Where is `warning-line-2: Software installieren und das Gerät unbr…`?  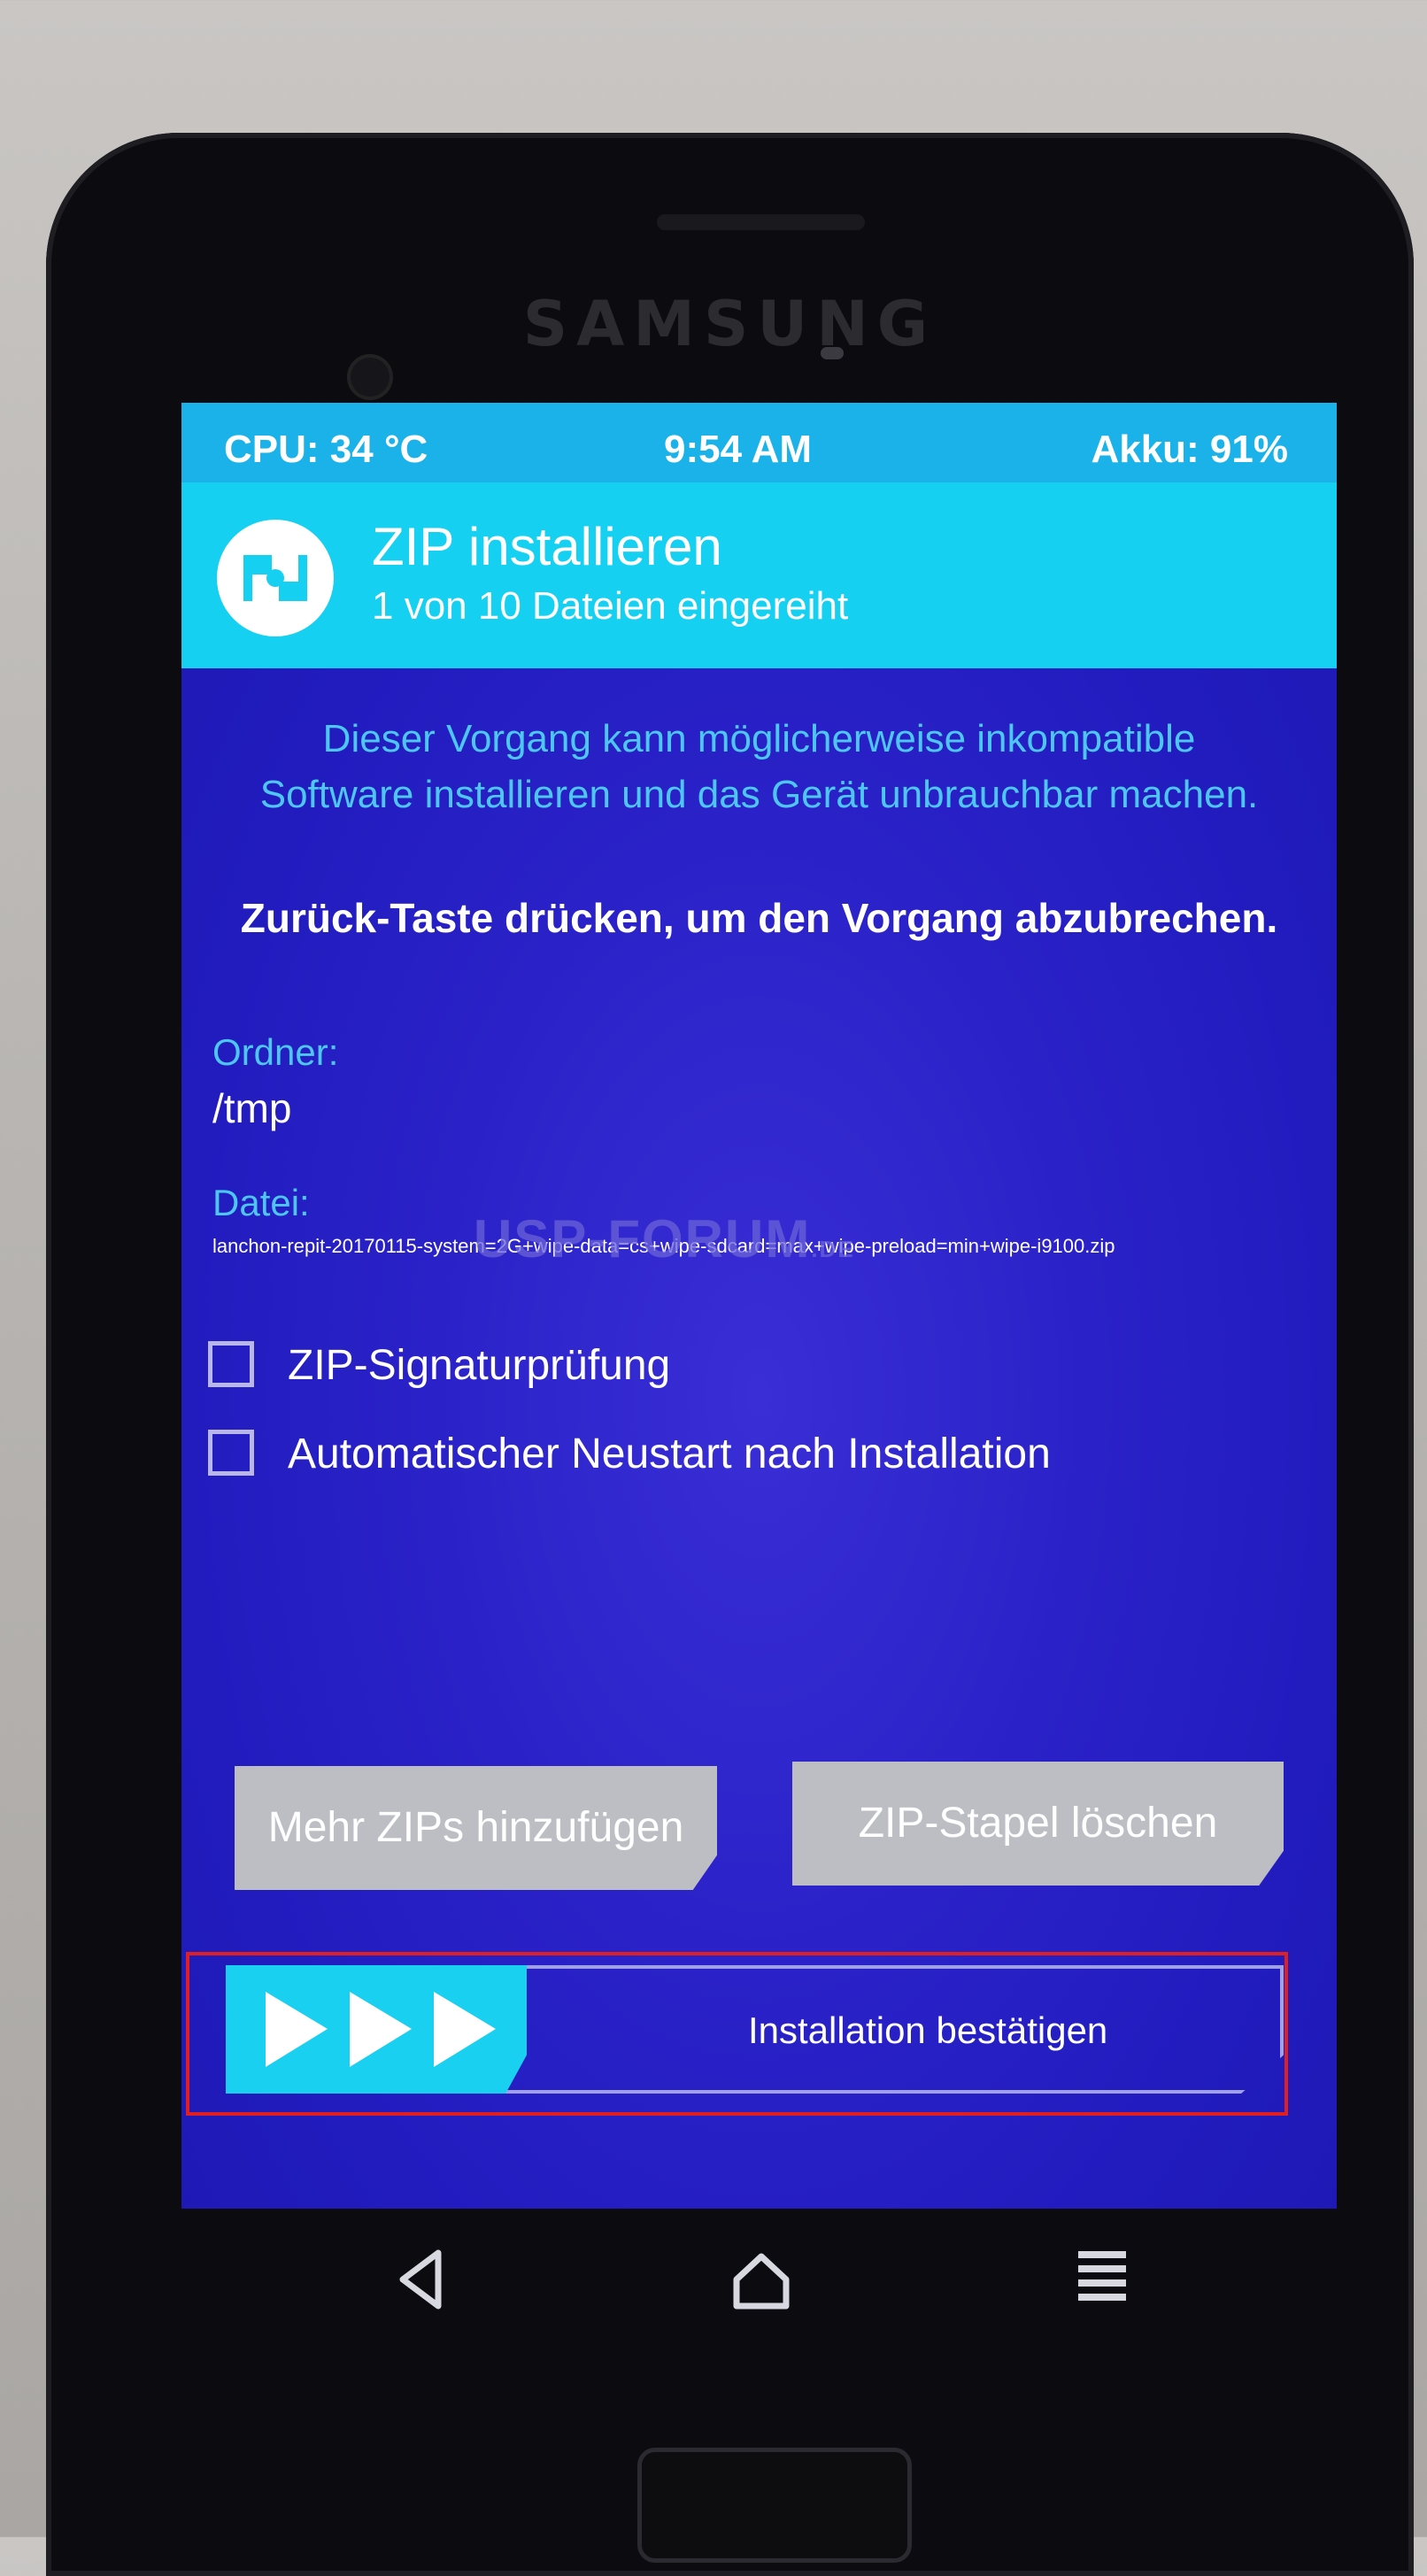 warning-line-2: Software installieren und das Gerät unbr… is located at coordinates (759, 794).